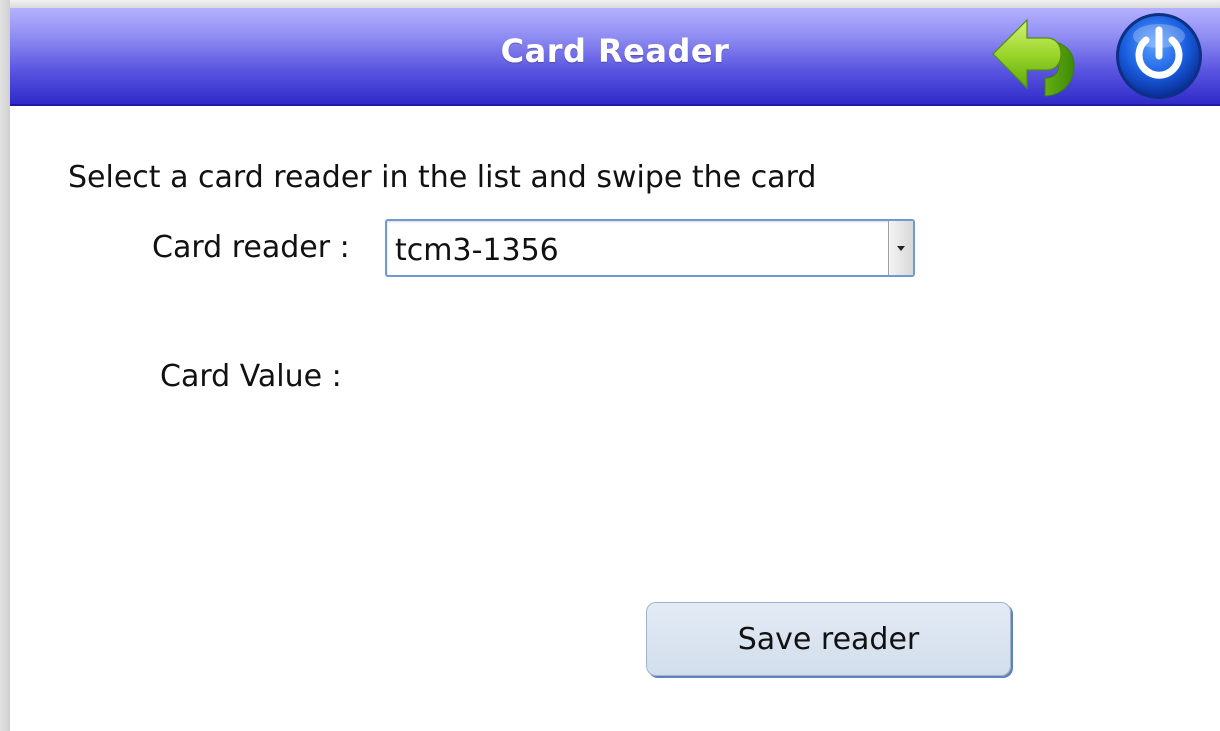  Describe the element at coordinates (828, 639) in the screenshot. I see `save-reader-button: Save reader` at that location.